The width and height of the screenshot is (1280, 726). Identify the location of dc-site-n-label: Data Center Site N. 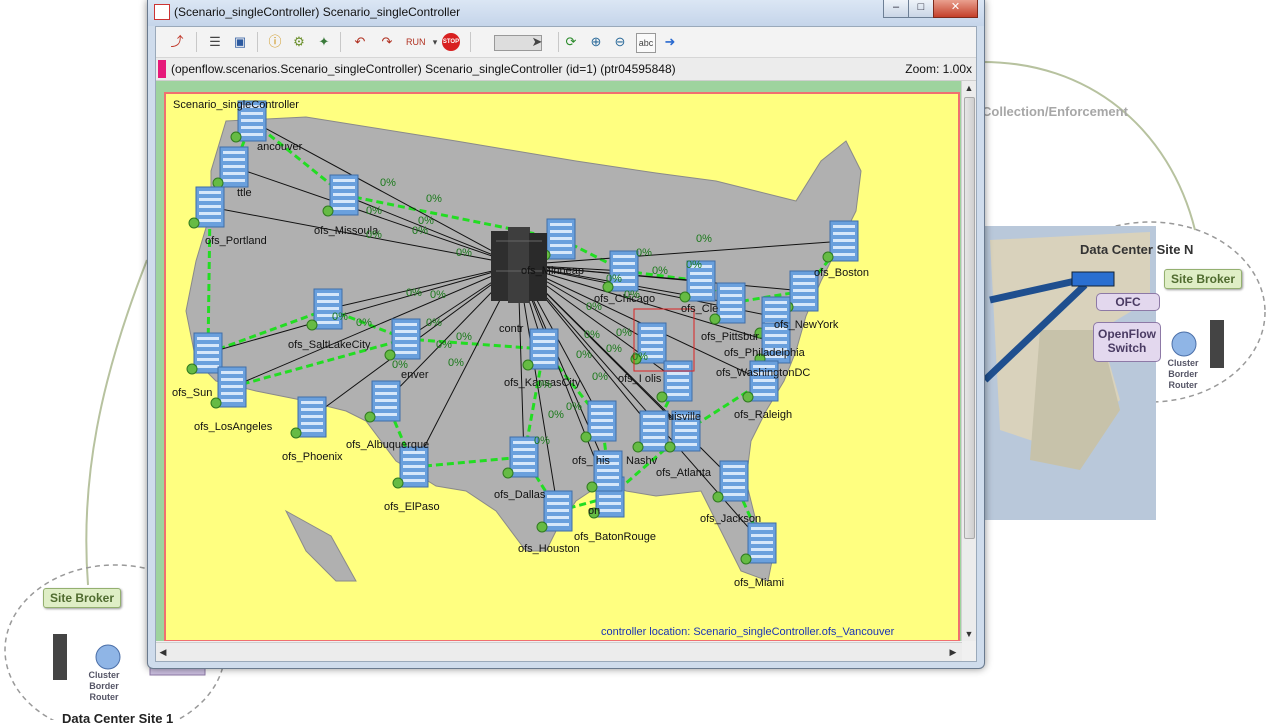
(1137, 249).